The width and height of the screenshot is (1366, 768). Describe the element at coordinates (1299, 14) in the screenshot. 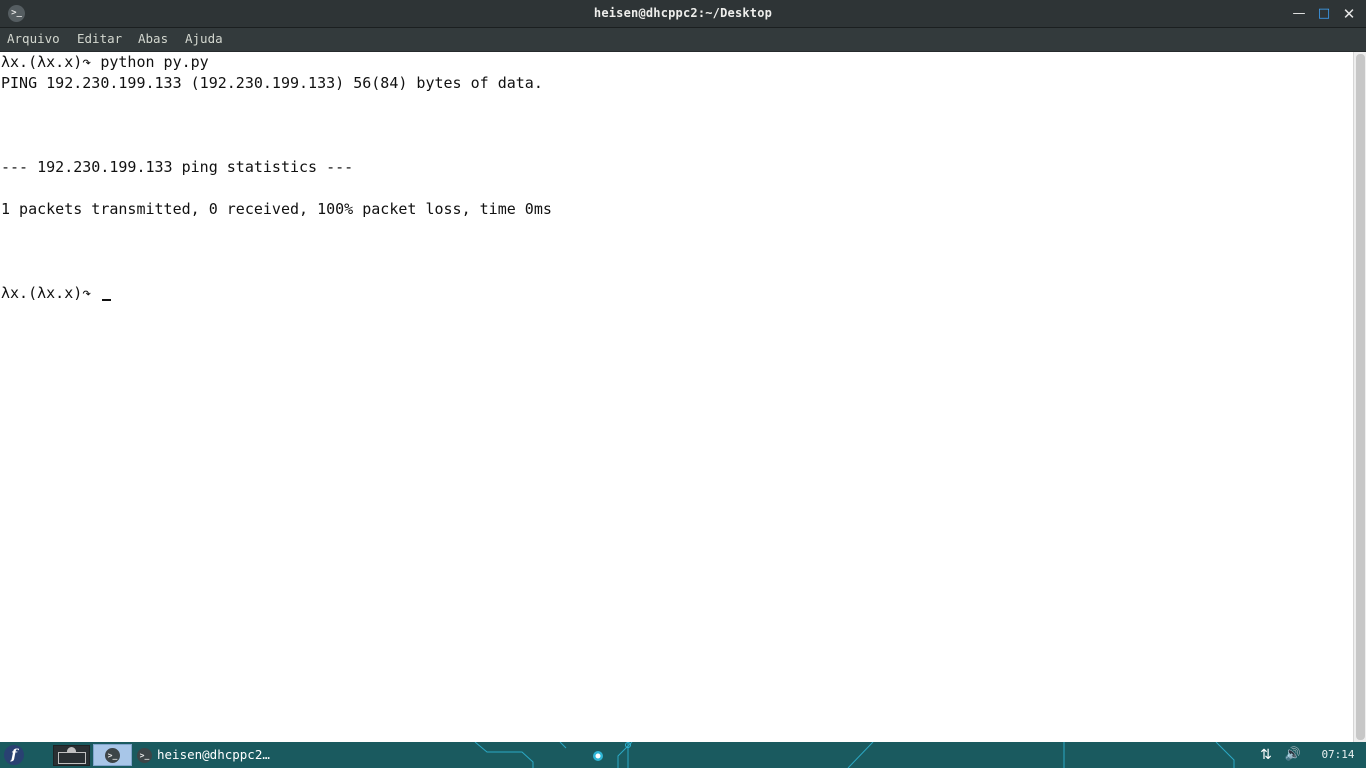

I see `minimize-icon: —` at that location.